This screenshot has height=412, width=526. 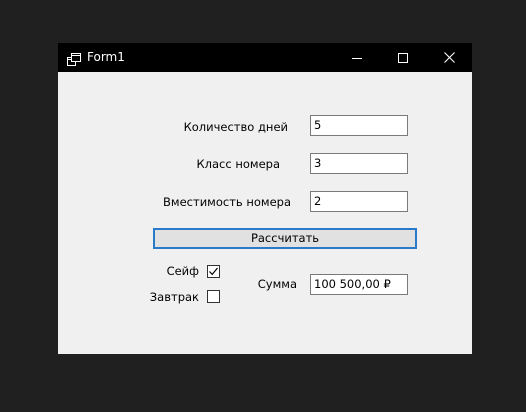 I want to click on close-button, so click(x=449, y=57).